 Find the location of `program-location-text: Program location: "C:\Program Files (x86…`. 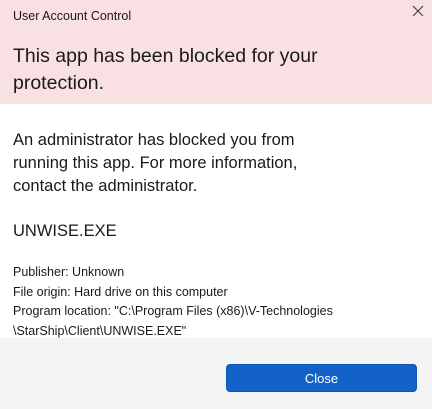

program-location-text: Program location: "C:\Program Files (x86… is located at coordinates (173, 311).